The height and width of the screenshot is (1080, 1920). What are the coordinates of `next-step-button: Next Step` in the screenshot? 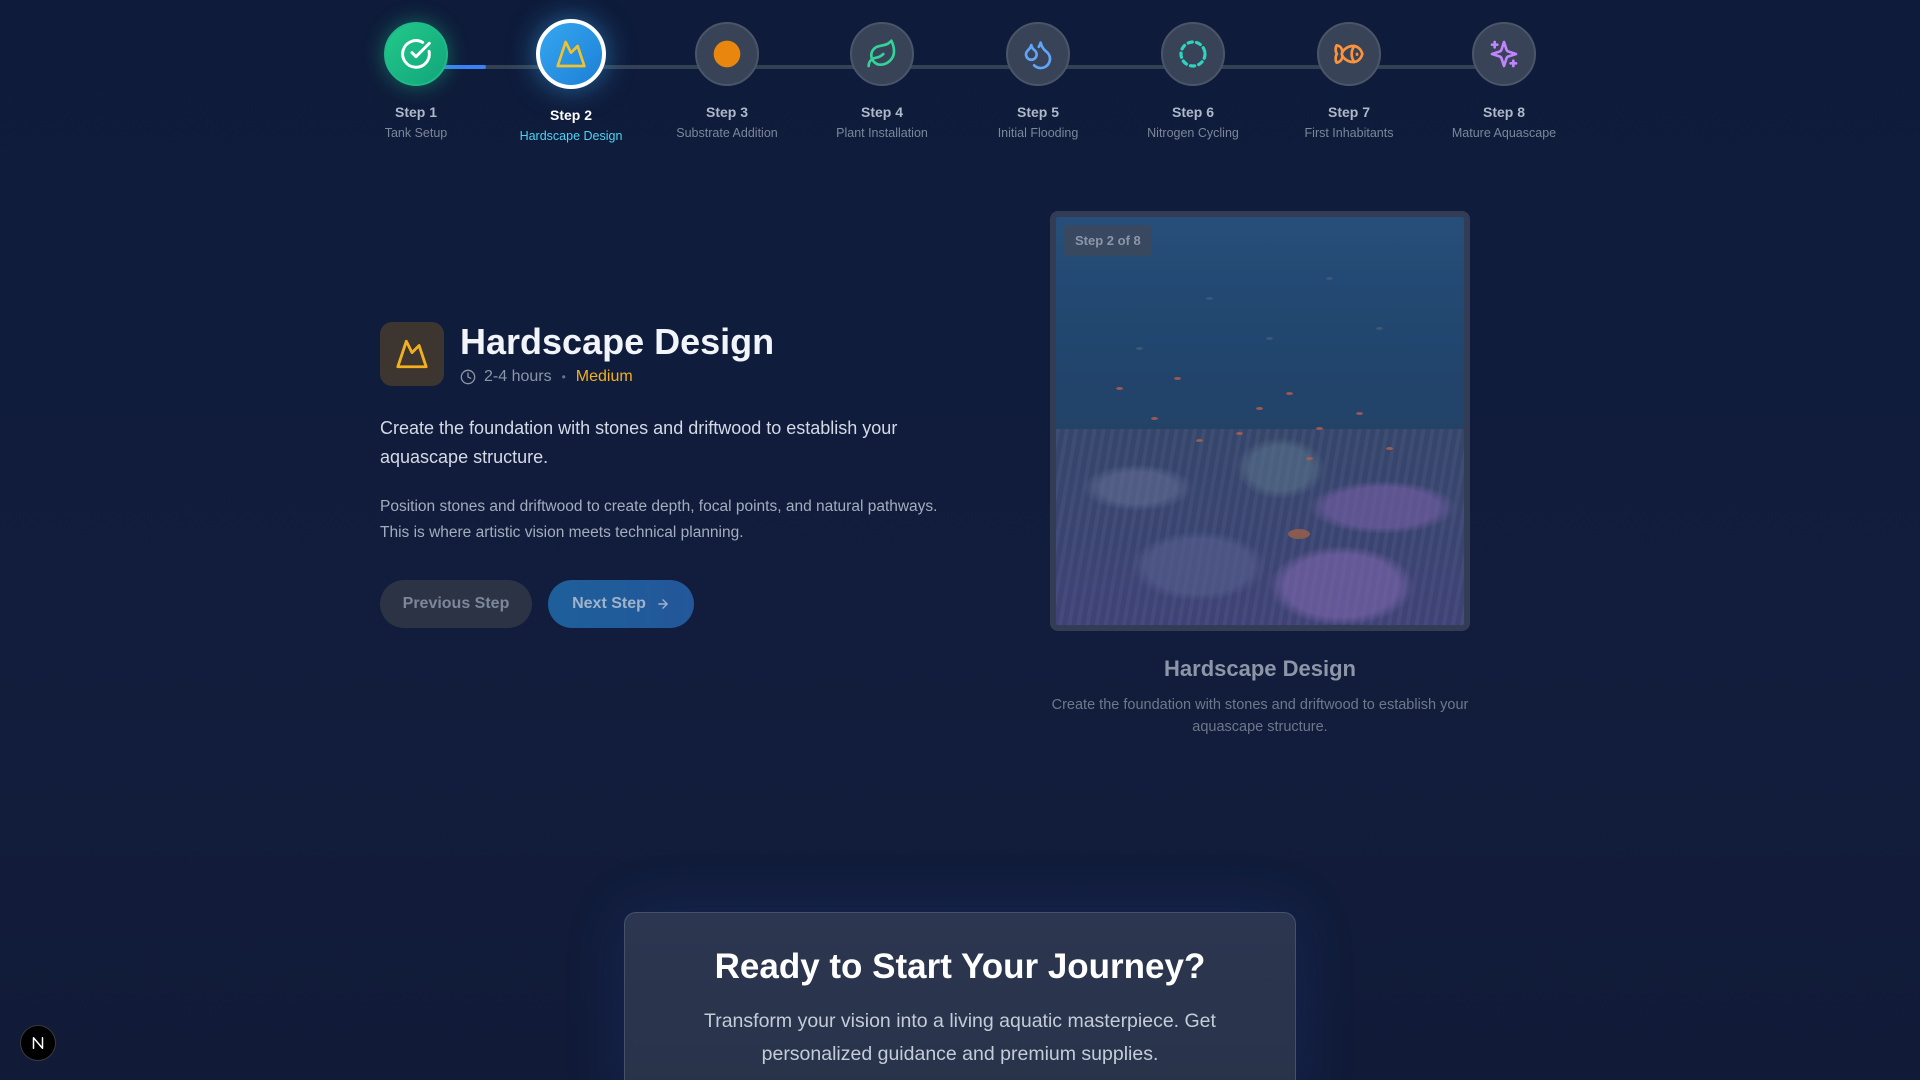 It's located at (621, 604).